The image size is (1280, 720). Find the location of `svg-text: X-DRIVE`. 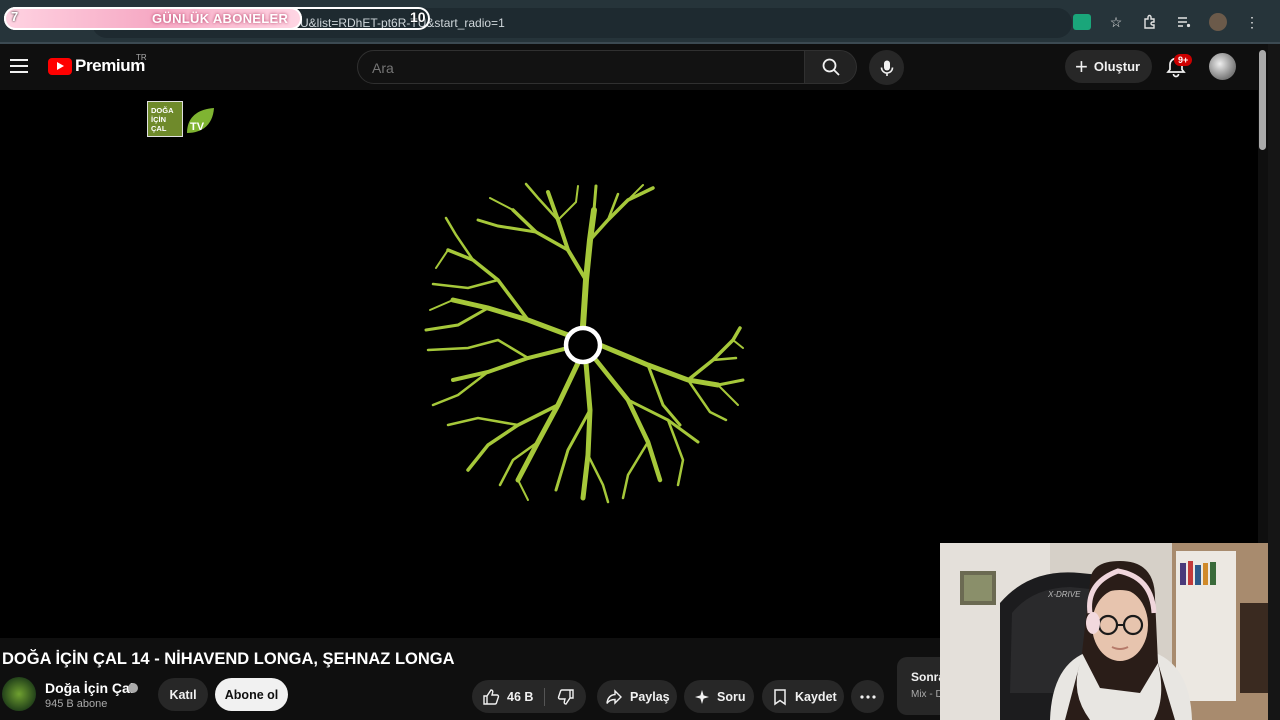

svg-text: X-DRIVE is located at coordinates (1064, 594).